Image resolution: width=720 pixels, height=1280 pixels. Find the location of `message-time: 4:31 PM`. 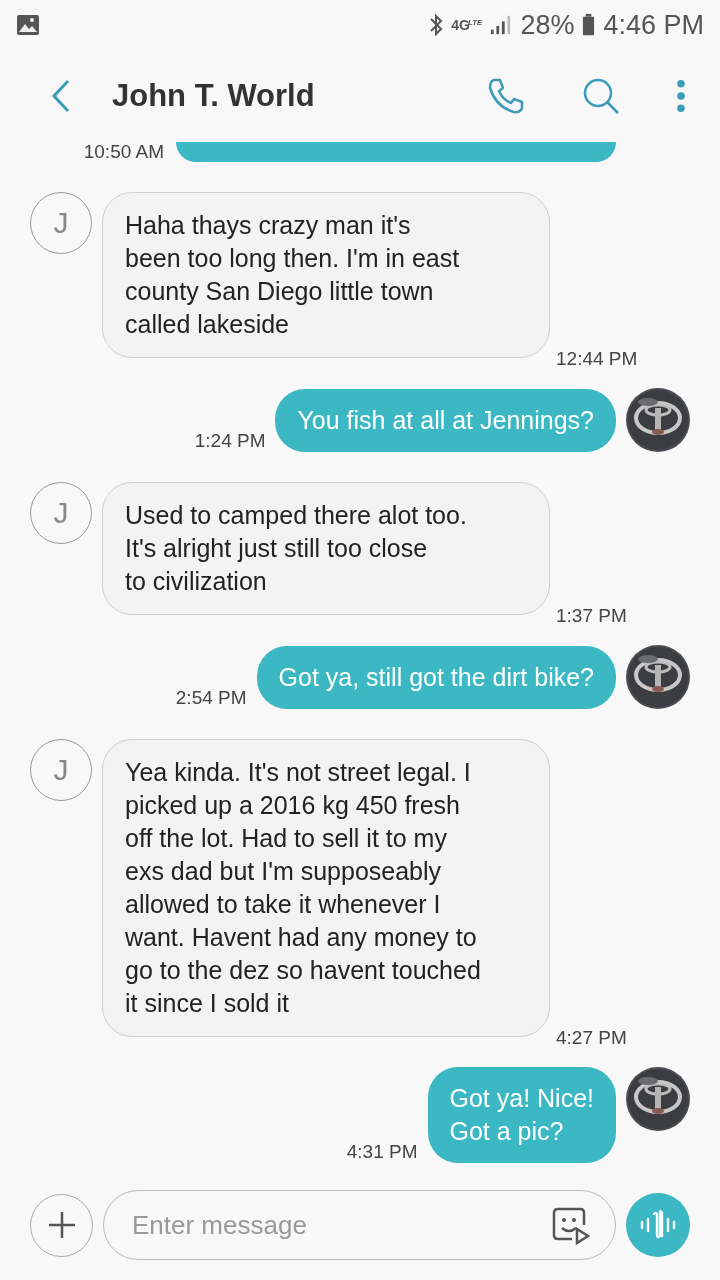

message-time: 4:31 PM is located at coordinates (382, 1152).